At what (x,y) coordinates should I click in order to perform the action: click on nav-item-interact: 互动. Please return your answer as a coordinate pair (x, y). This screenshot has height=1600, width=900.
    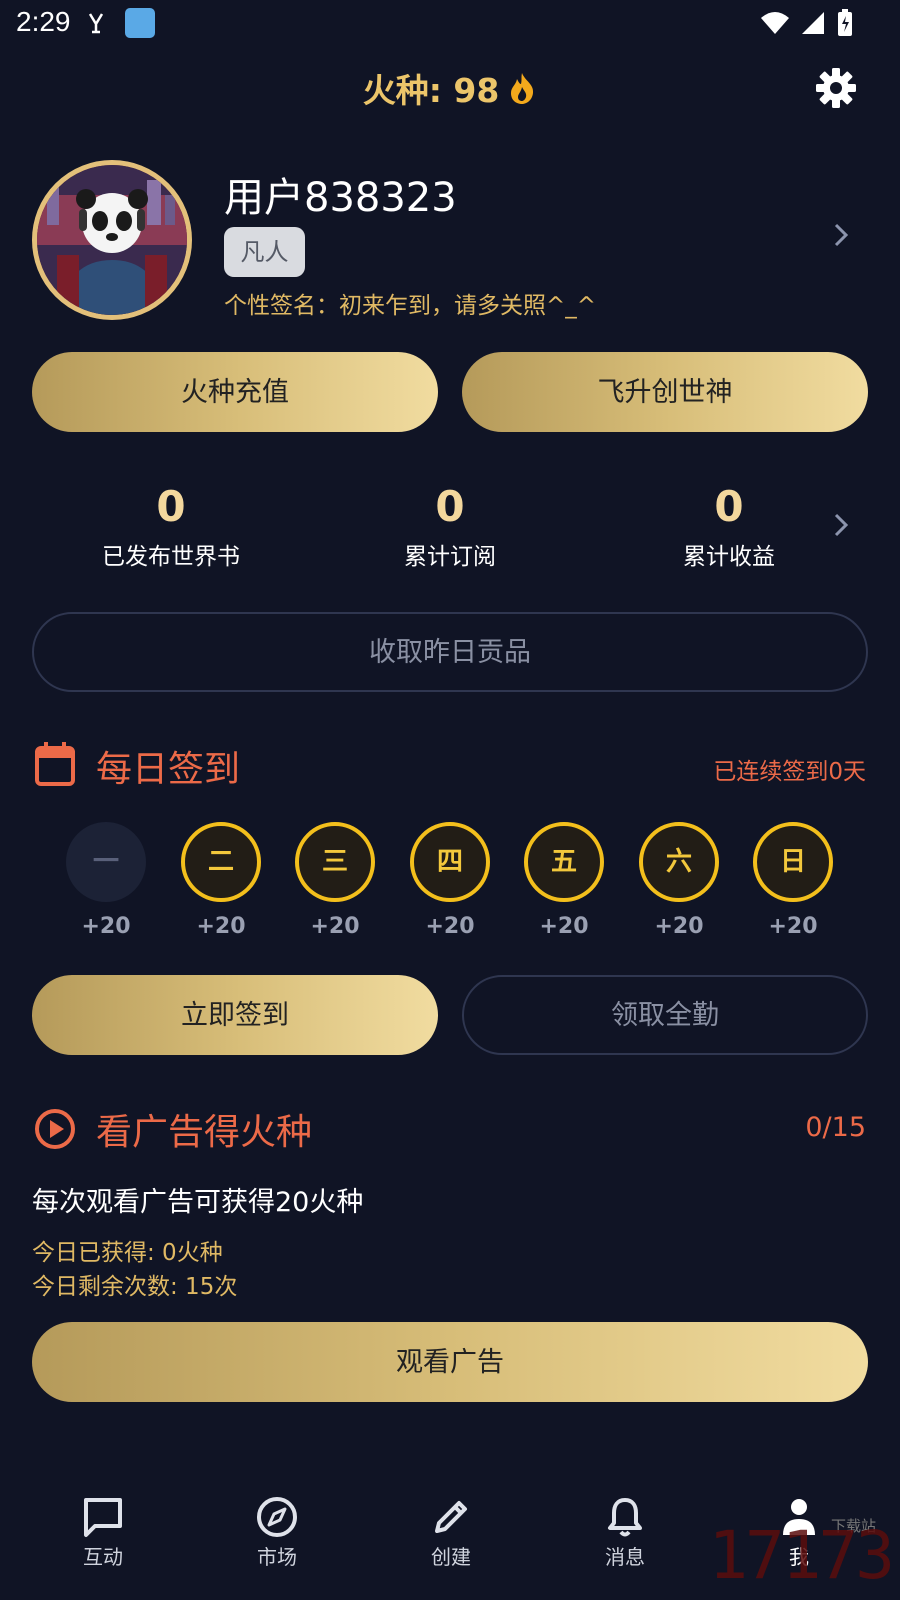
    Looking at the image, I should click on (103, 1547).